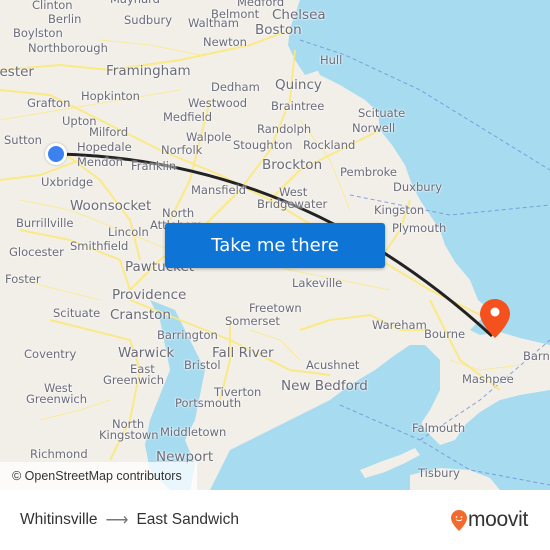  What do you see at coordinates (263, 145) in the screenshot?
I see `place-label: Stoughton` at bounding box center [263, 145].